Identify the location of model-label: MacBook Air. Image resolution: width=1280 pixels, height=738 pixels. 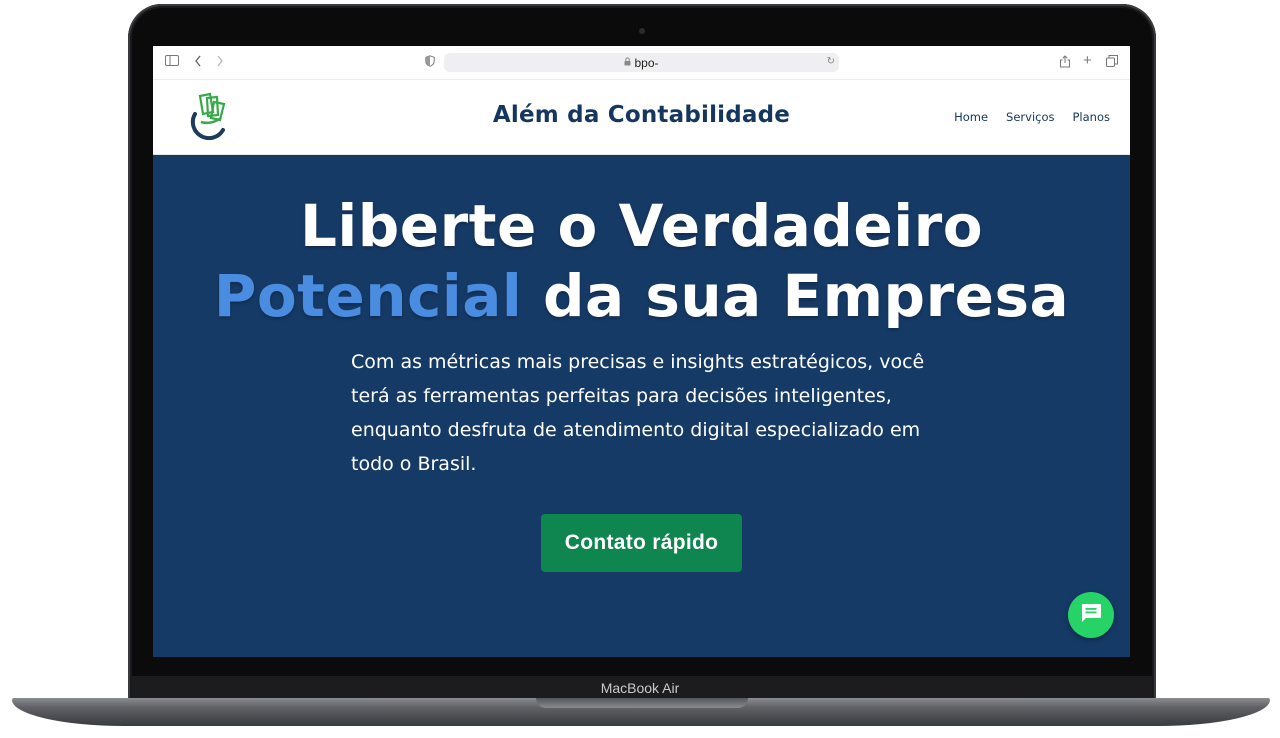
(640, 688).